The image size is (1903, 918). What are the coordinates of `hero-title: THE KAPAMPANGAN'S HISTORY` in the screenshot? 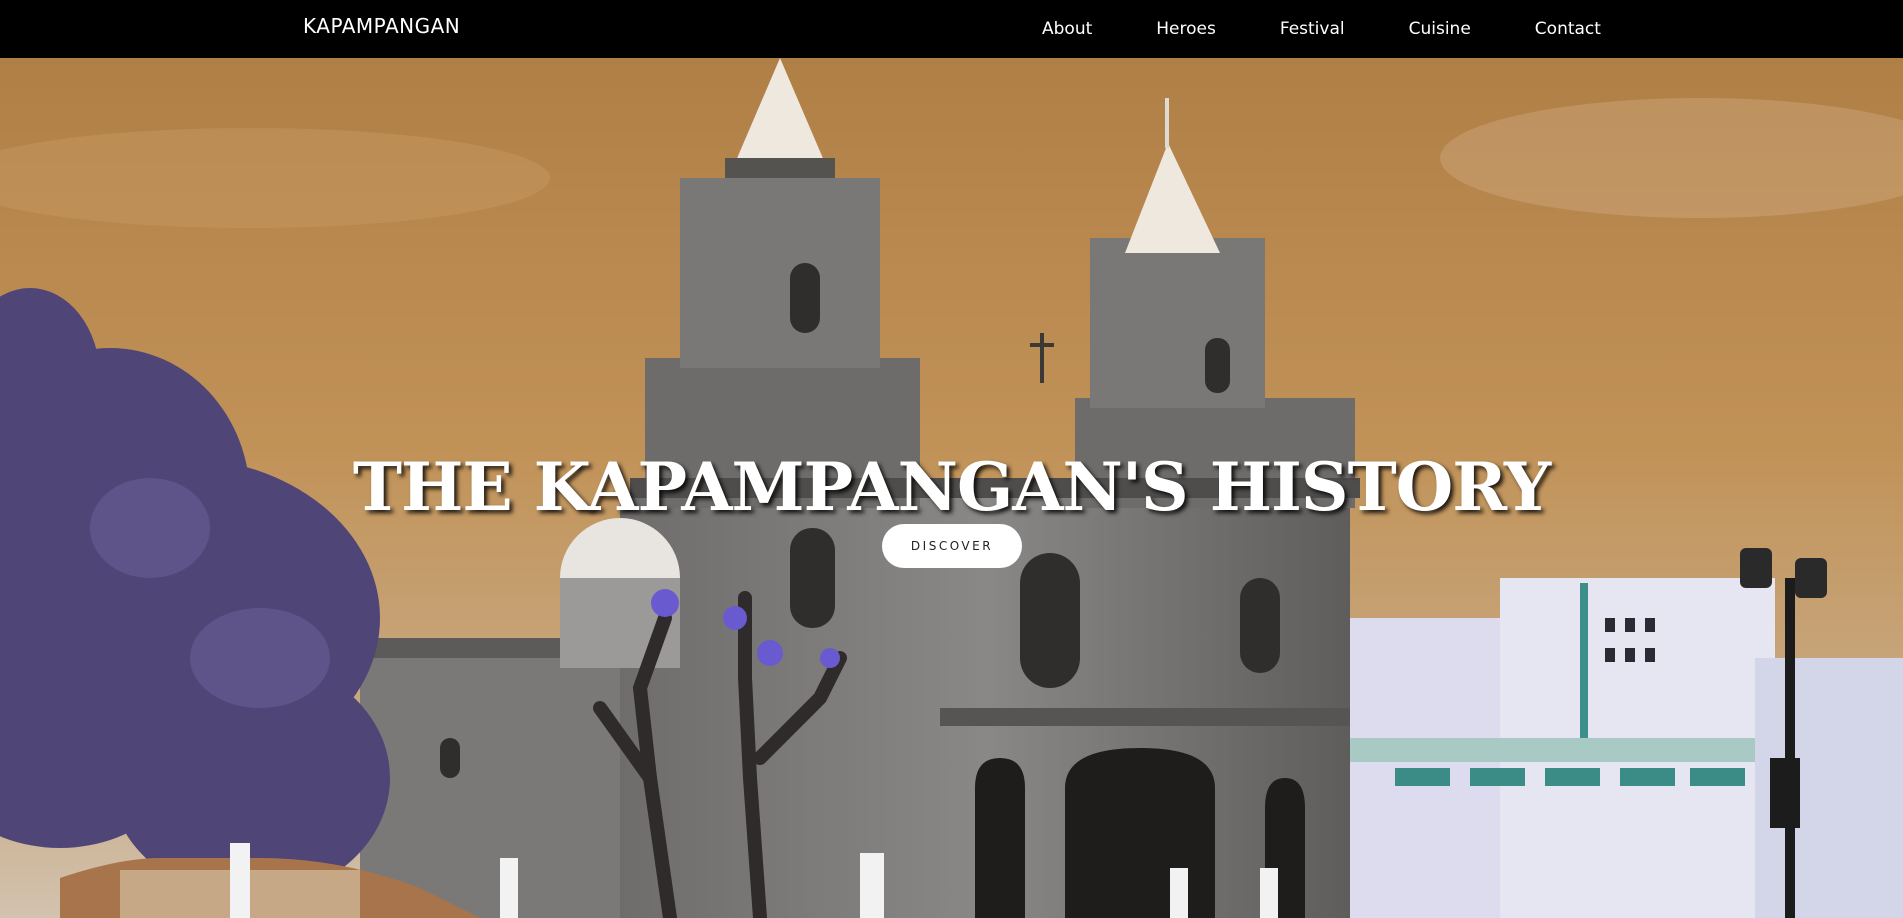 It's located at (951, 487).